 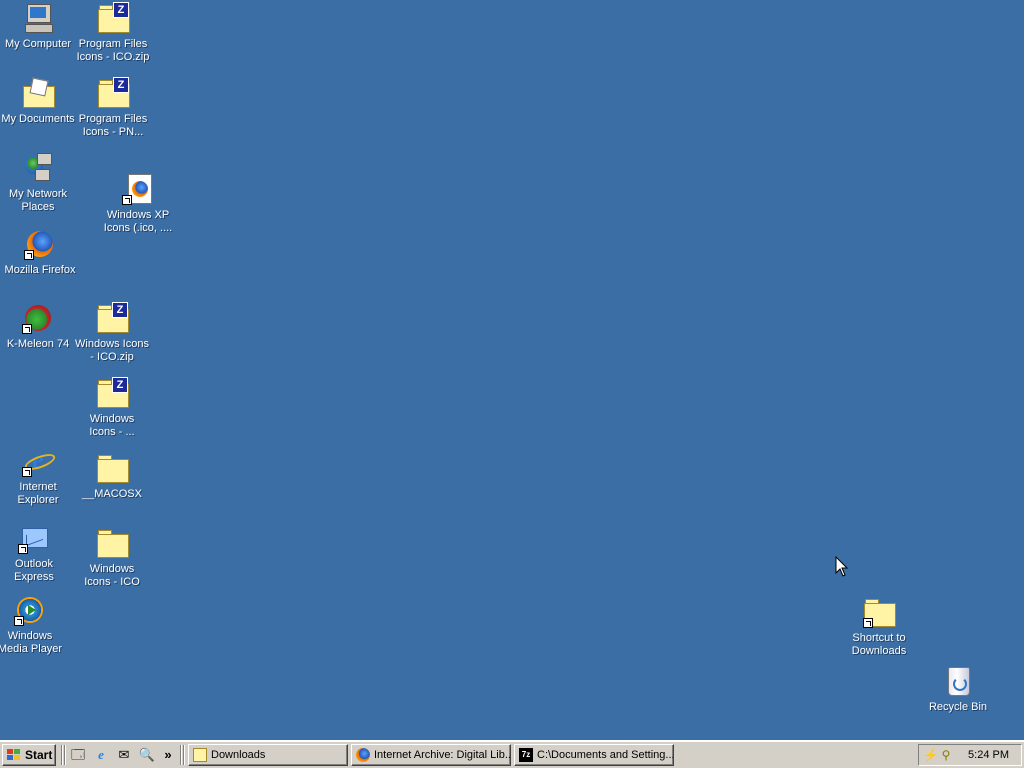 I want to click on windows-logo-icon, so click(x=14, y=755).